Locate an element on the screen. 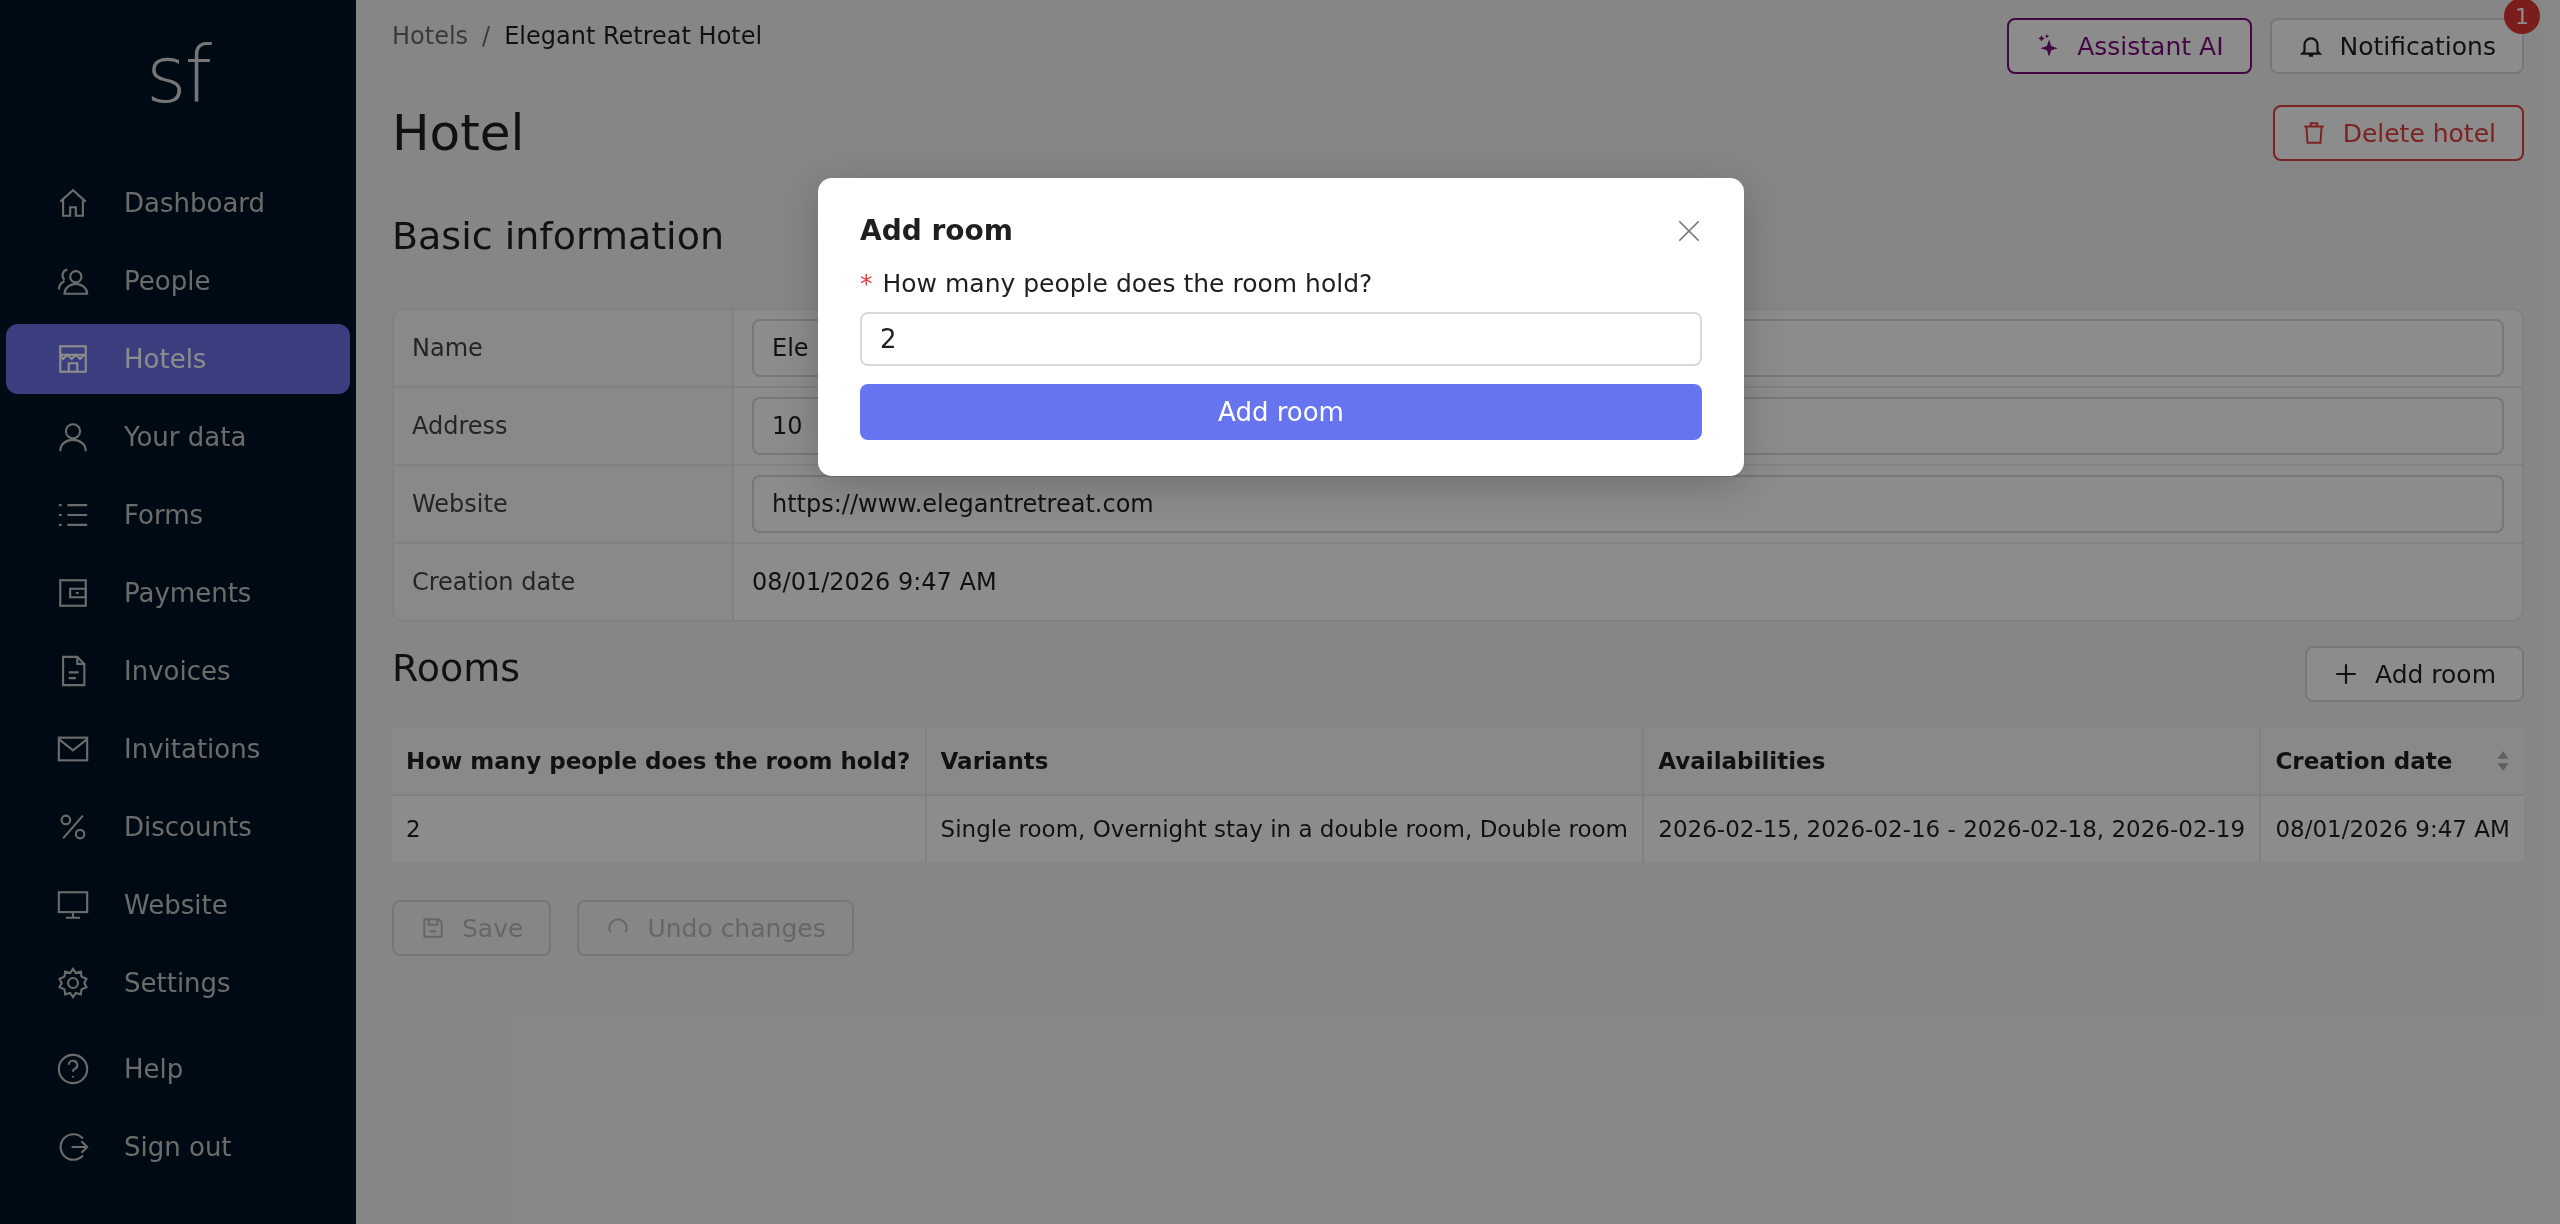  input-field: 2 is located at coordinates (1281, 339).